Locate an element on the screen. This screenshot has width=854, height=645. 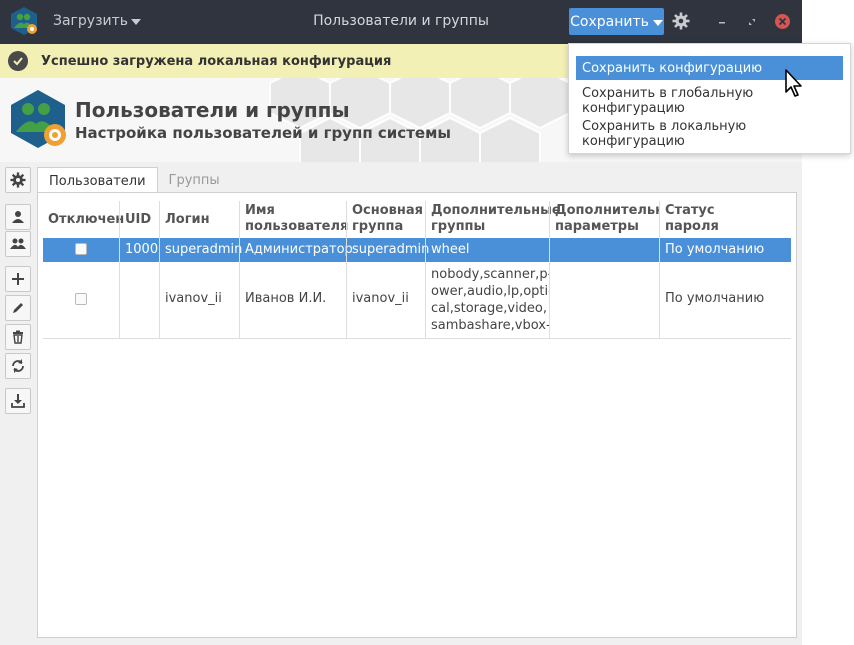
delete-button is located at coordinates (18, 337).